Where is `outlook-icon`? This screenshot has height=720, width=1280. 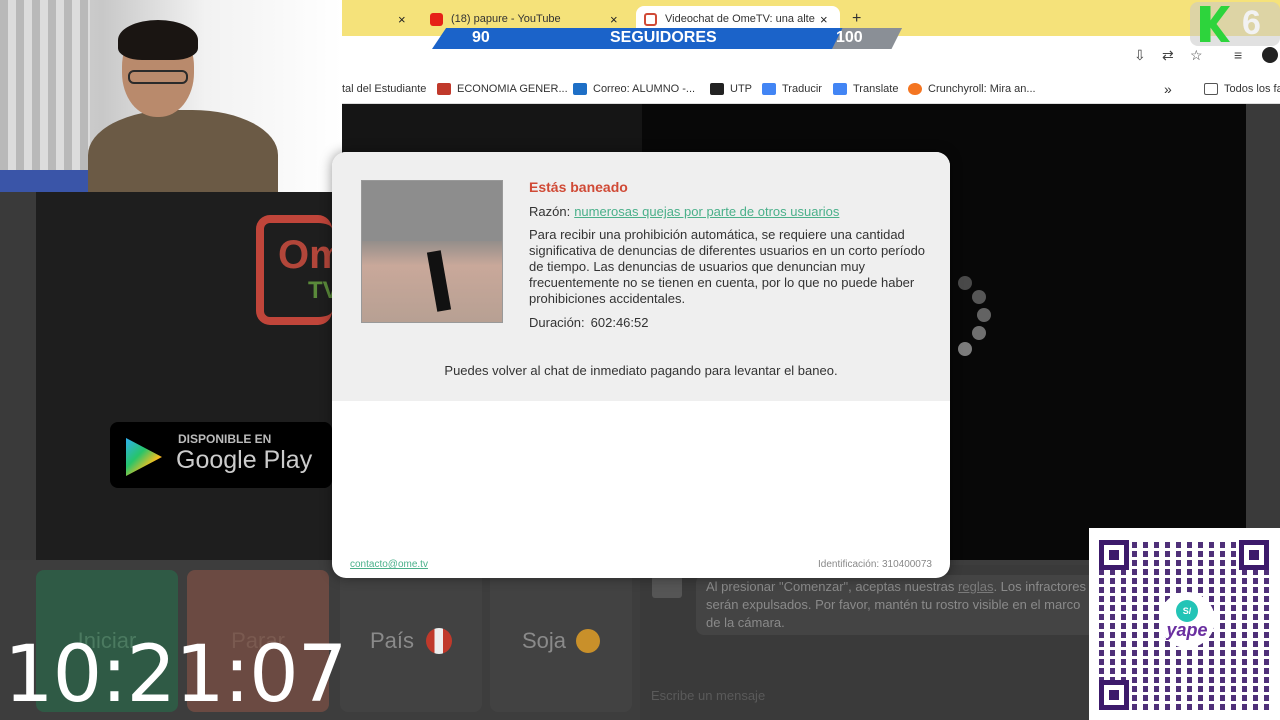
outlook-icon is located at coordinates (580, 88).